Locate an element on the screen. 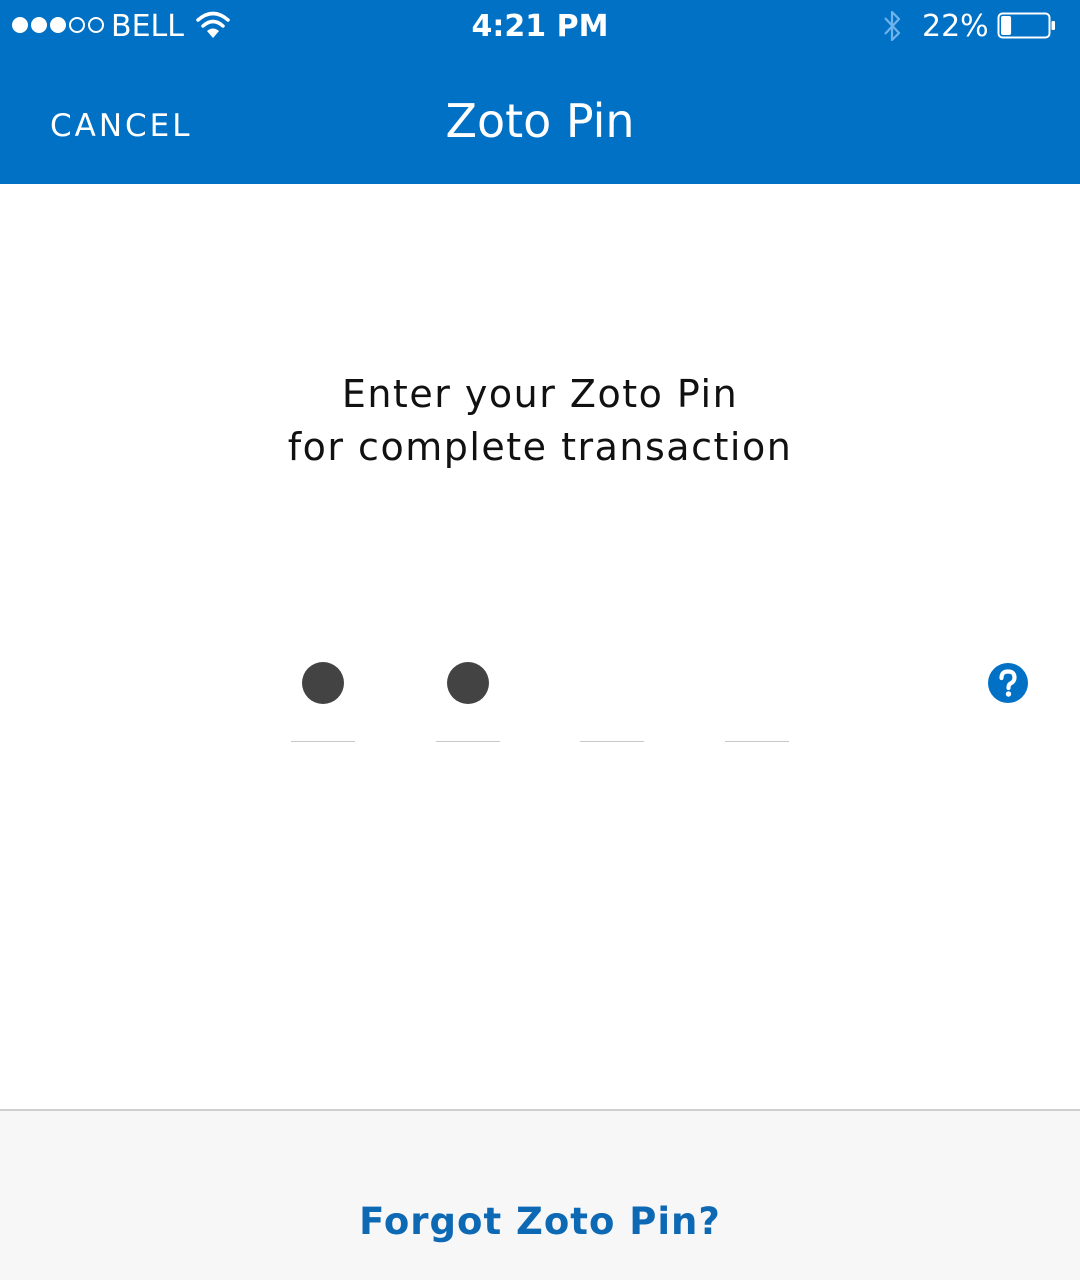 The width and height of the screenshot is (1080, 1280). clock: 4:21 PM is located at coordinates (540, 26).